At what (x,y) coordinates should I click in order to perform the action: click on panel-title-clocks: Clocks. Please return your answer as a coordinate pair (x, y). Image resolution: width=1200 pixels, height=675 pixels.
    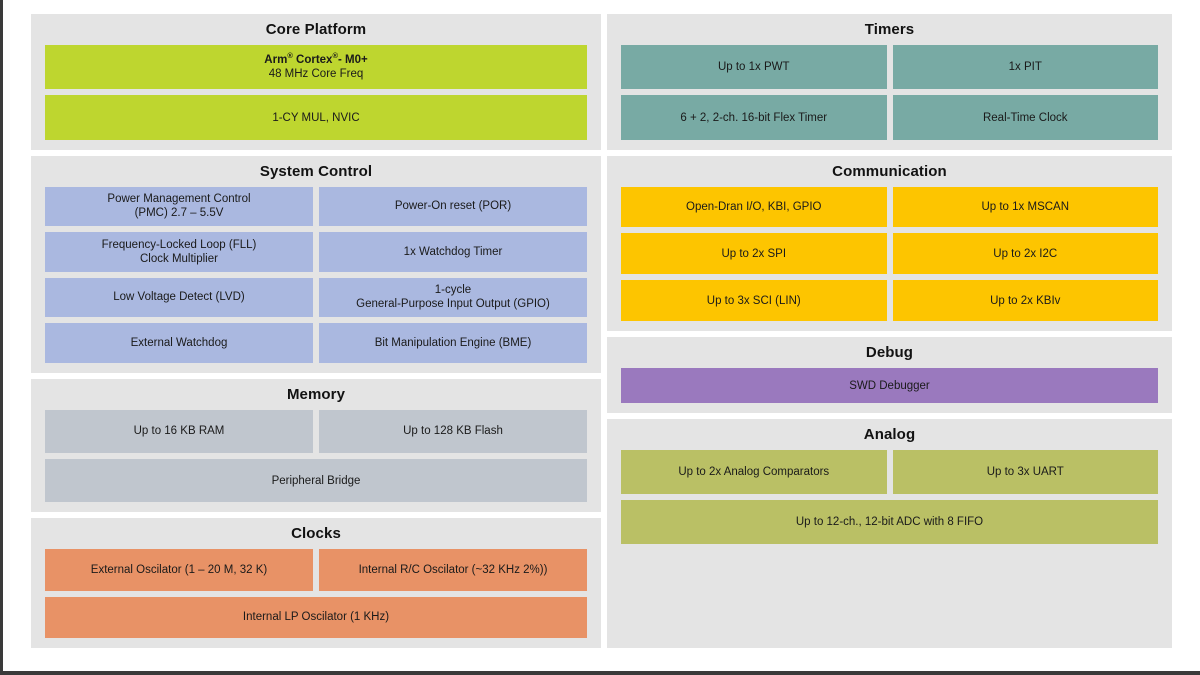
    Looking at the image, I should click on (316, 534).